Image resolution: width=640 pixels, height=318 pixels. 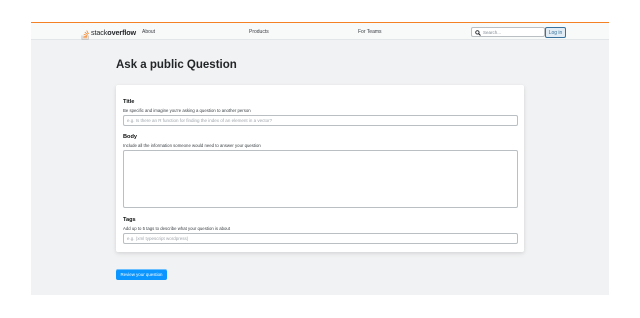 What do you see at coordinates (122, 32) in the screenshot?
I see `logo-text-bold: overflow` at bounding box center [122, 32].